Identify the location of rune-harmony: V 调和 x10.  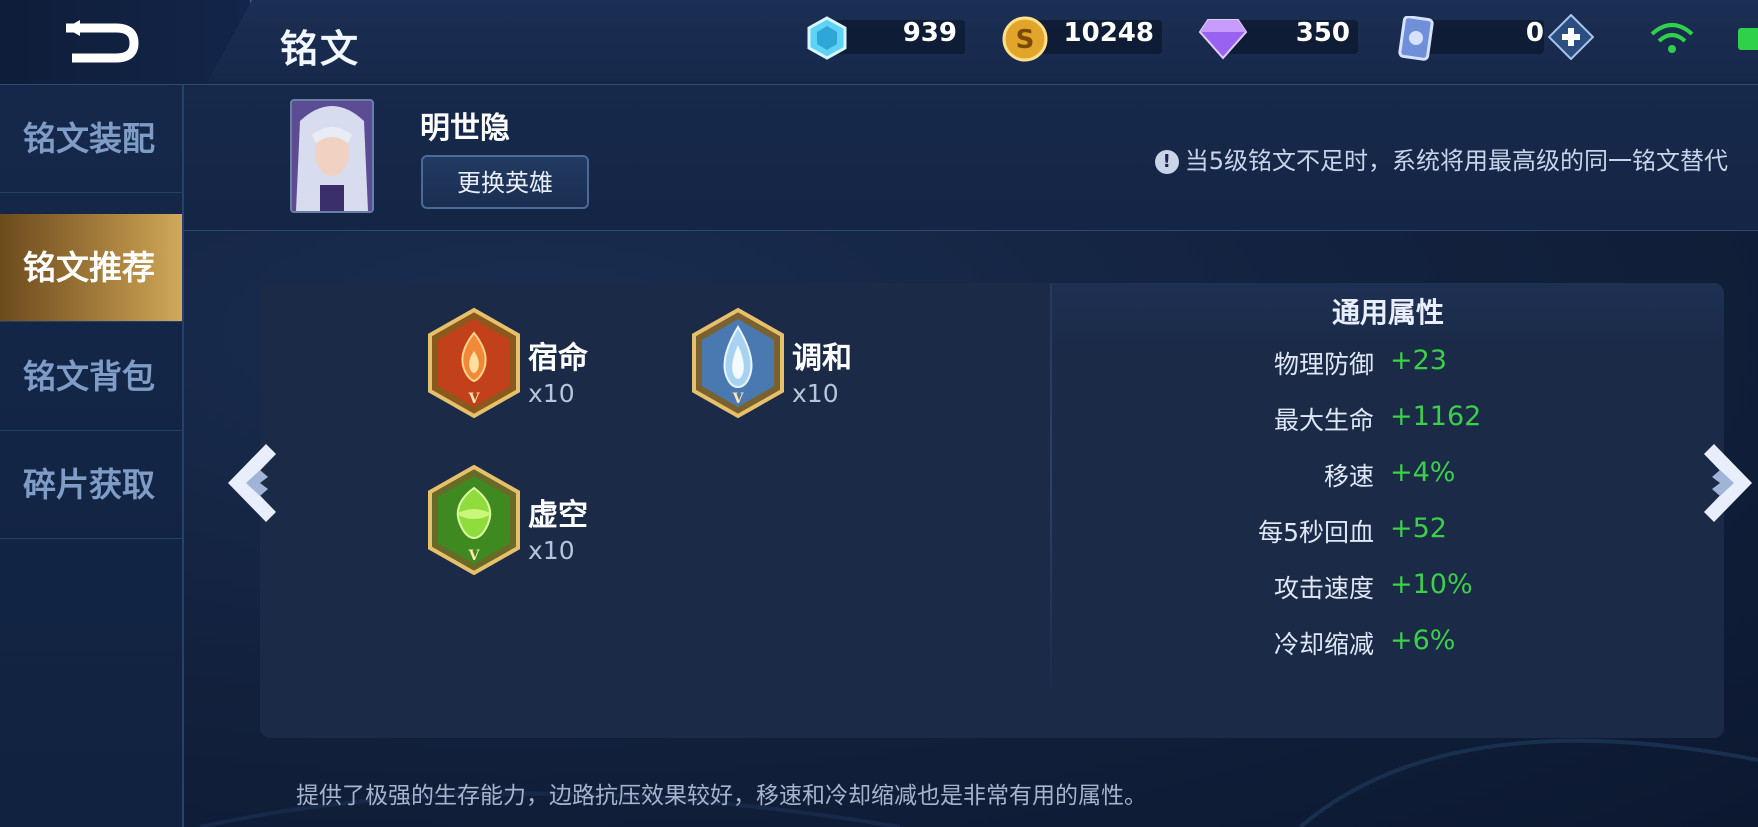
(850, 367).